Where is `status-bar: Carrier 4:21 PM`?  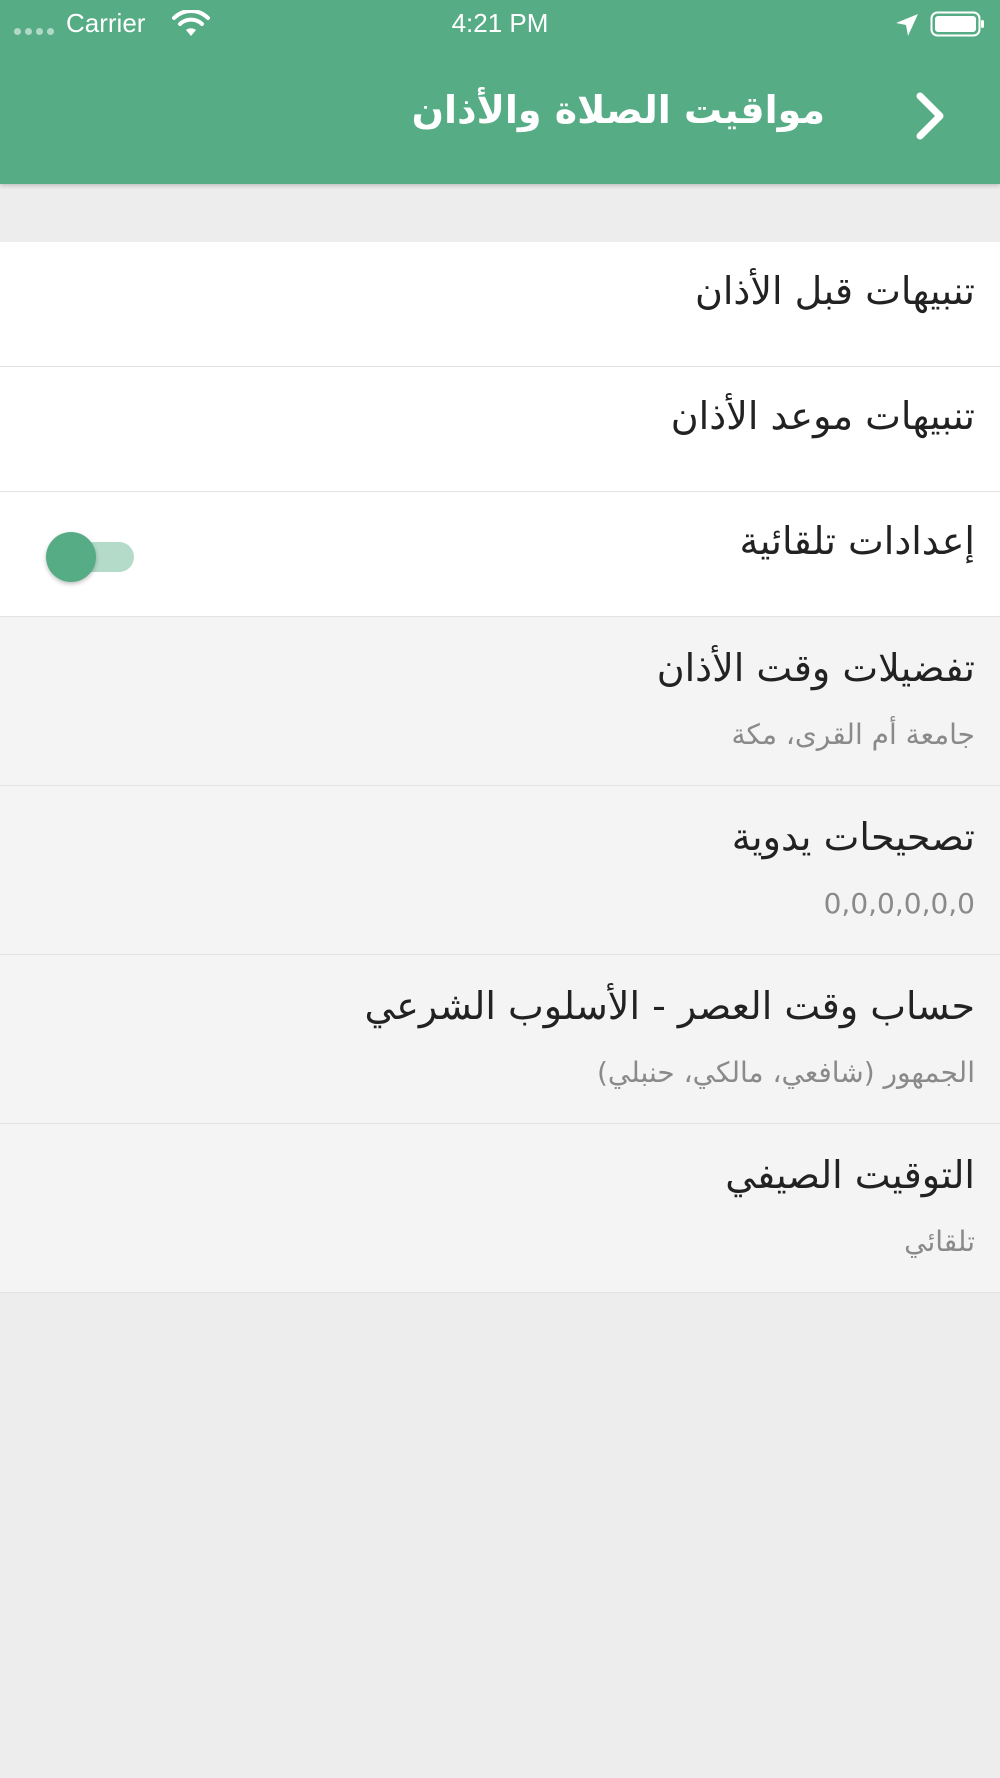 status-bar: Carrier 4:21 PM is located at coordinates (500, 24).